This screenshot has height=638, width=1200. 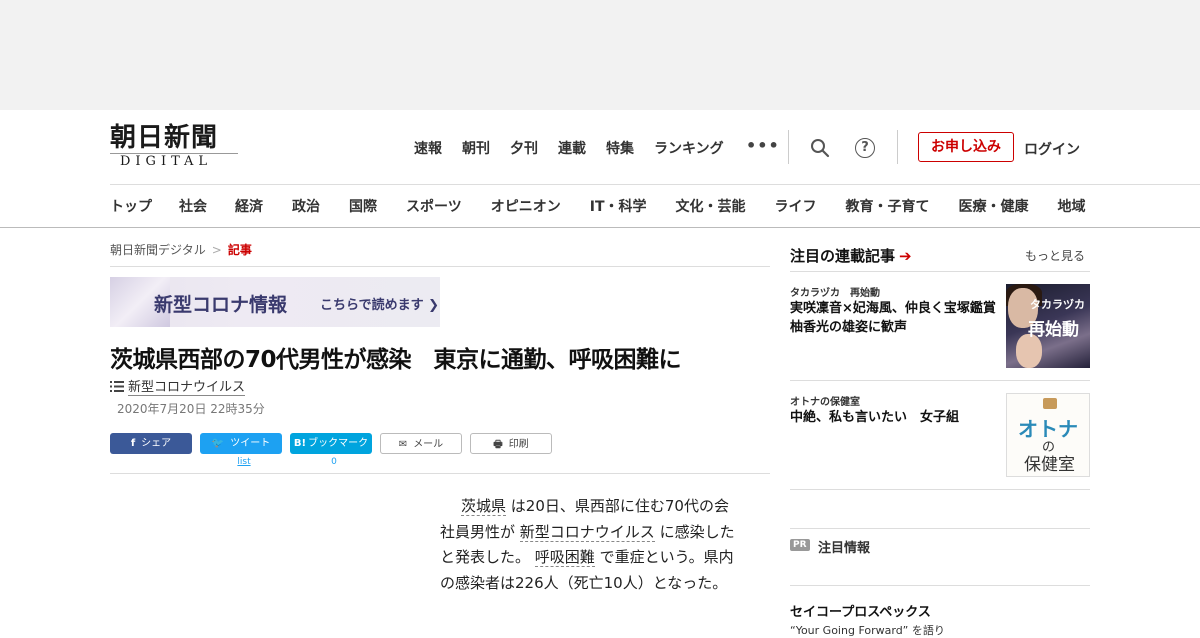 What do you see at coordinates (434, 206) in the screenshot?
I see `cat-sports: スポーツ` at bounding box center [434, 206].